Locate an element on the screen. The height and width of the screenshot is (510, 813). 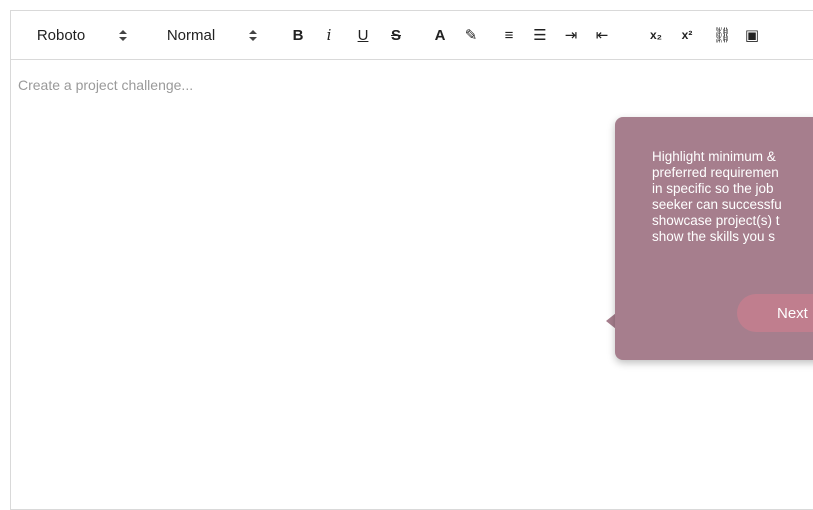
font-family-value: Roboto is located at coordinates (61, 35).